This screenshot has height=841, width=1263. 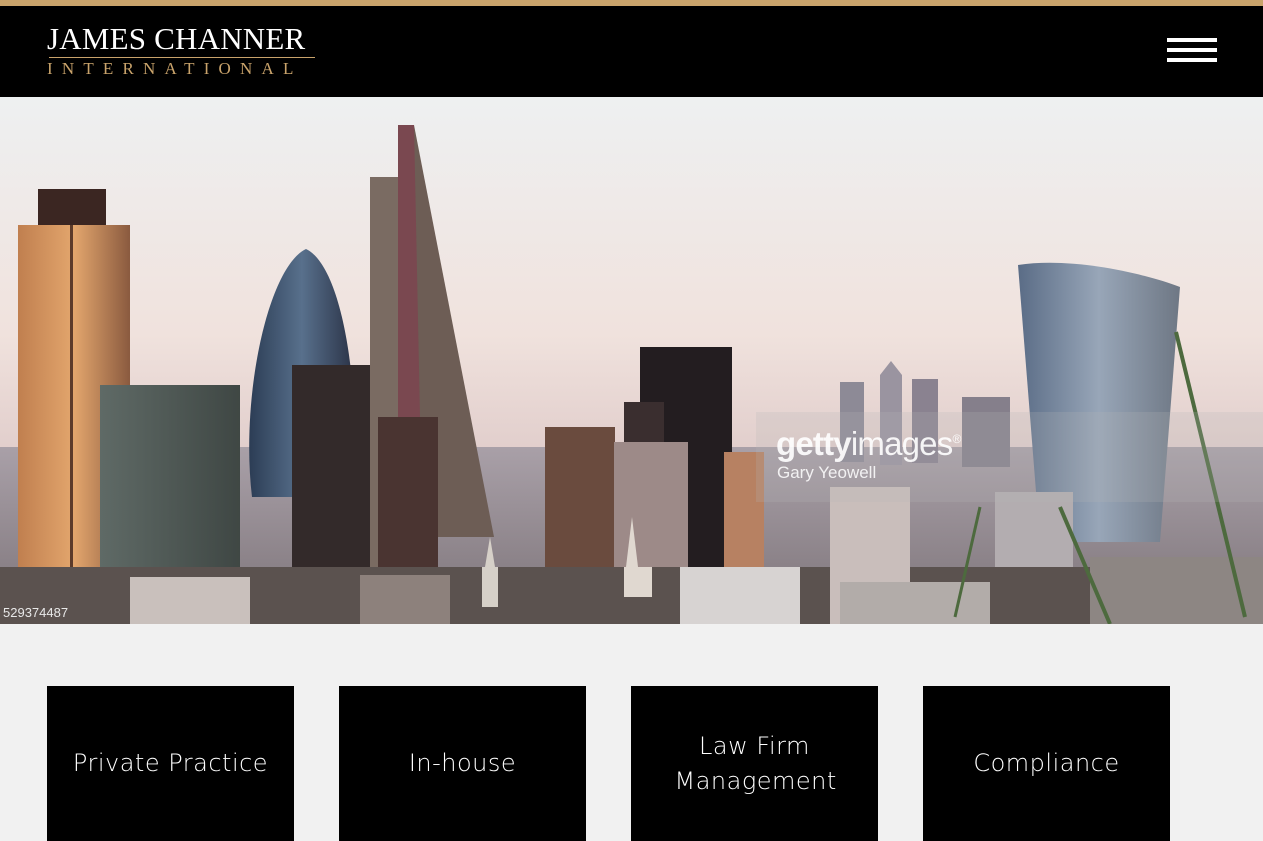 I want to click on watermark-registered-mark: ®, so click(x=956, y=439).